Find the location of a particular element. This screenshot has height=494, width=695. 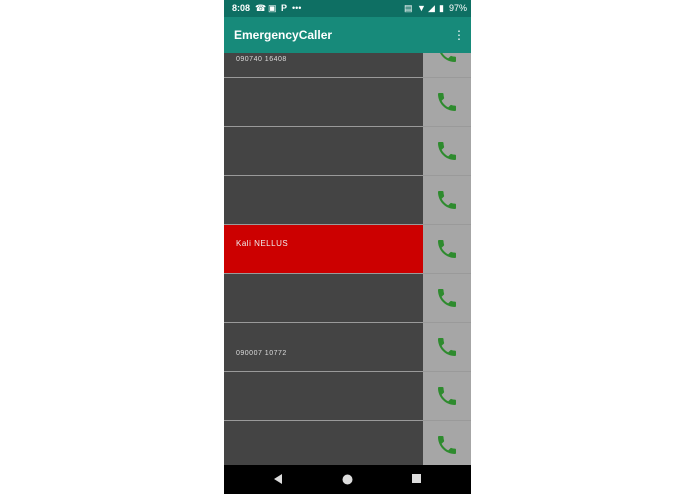

status-bar: 8:08 ☎ ▣ P ••• ▤ ▼ ◢ ▮ 97% is located at coordinates (347, 8).